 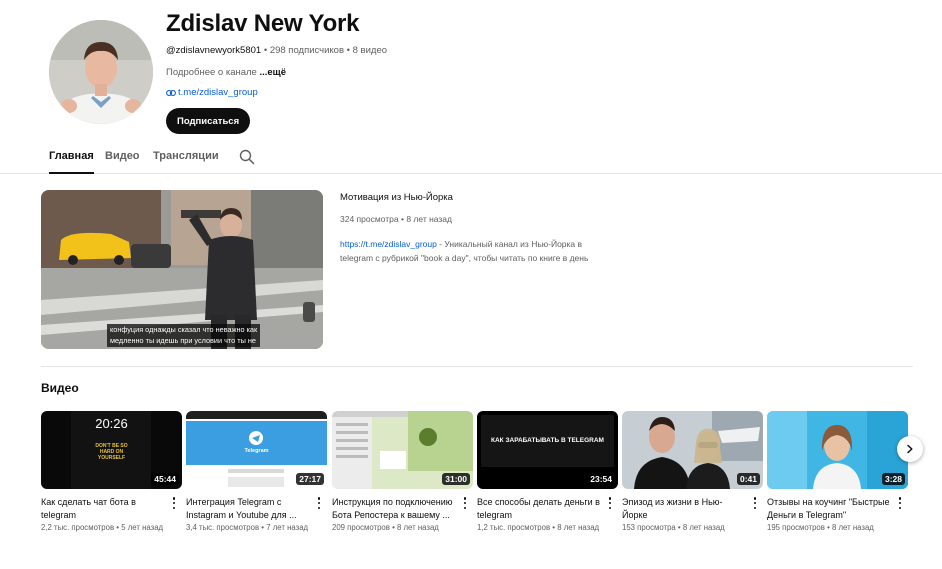 I want to click on channel-avatar, so click(x=101, y=72).